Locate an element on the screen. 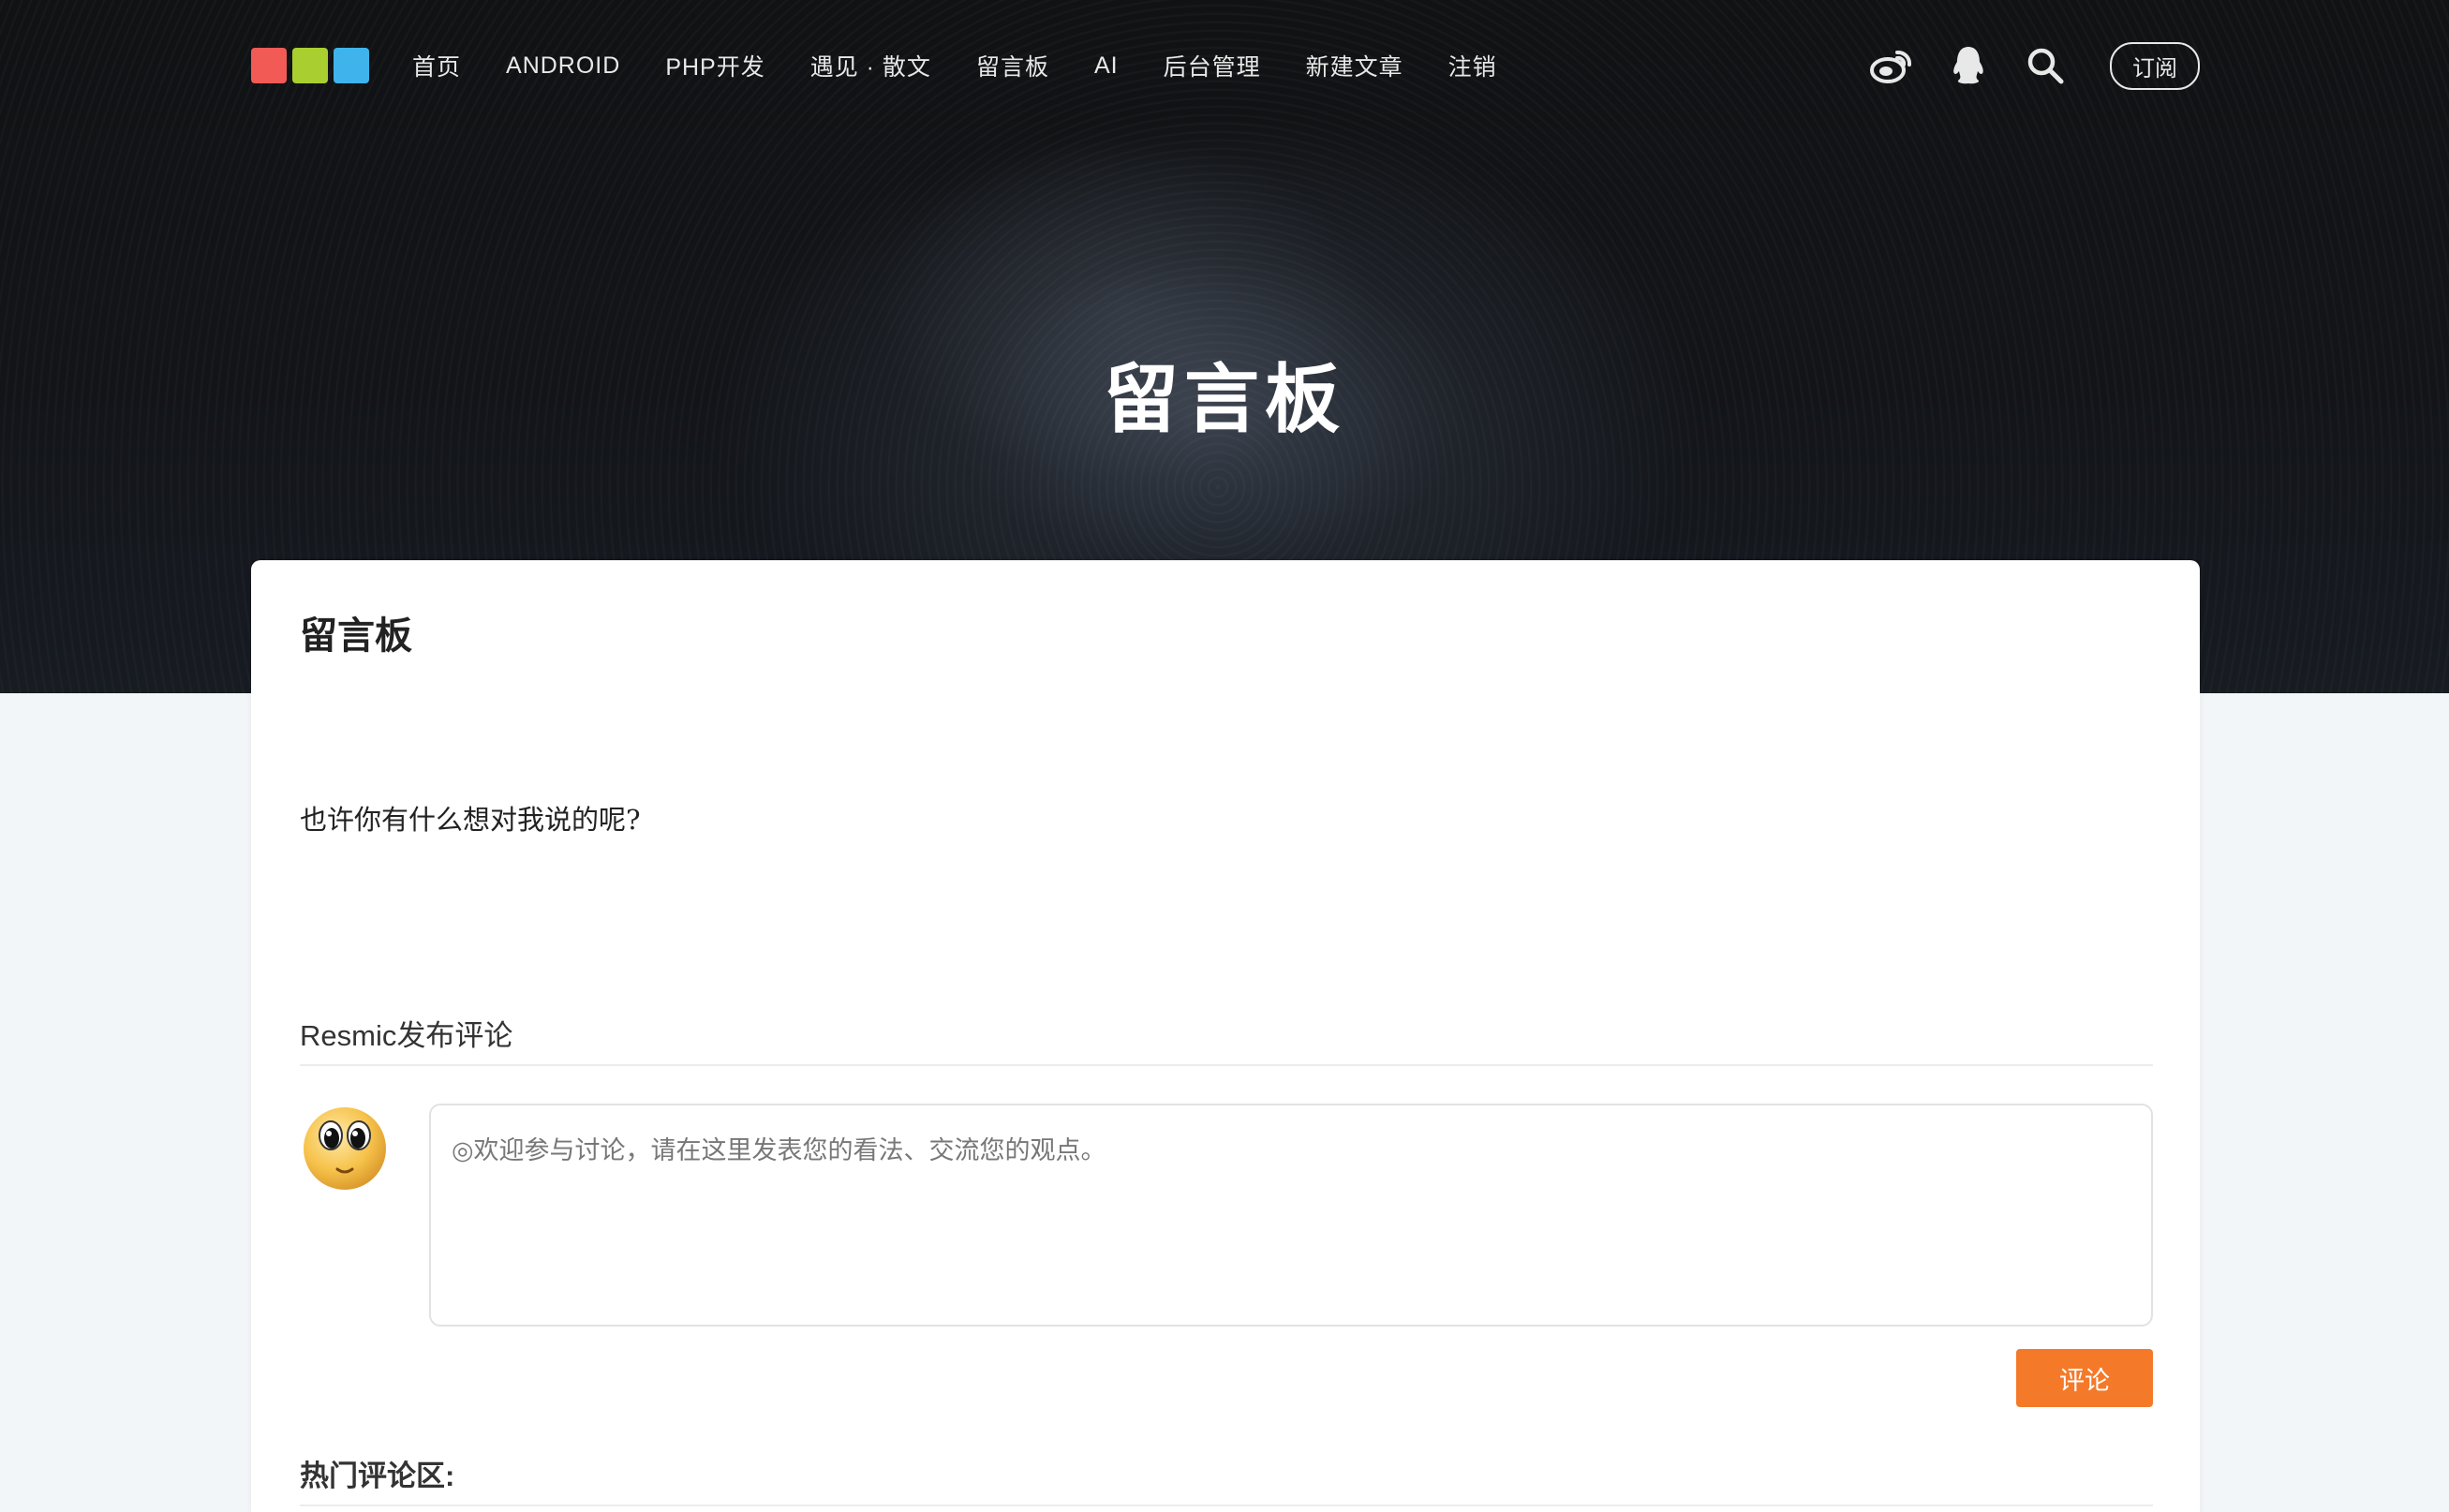 This screenshot has width=2449, height=1512. nav-item-logout: 注销 is located at coordinates (1472, 65).